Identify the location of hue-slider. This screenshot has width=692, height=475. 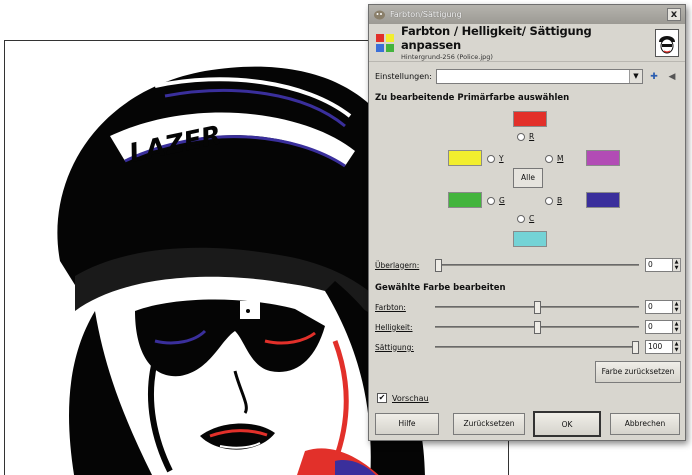
(537, 307).